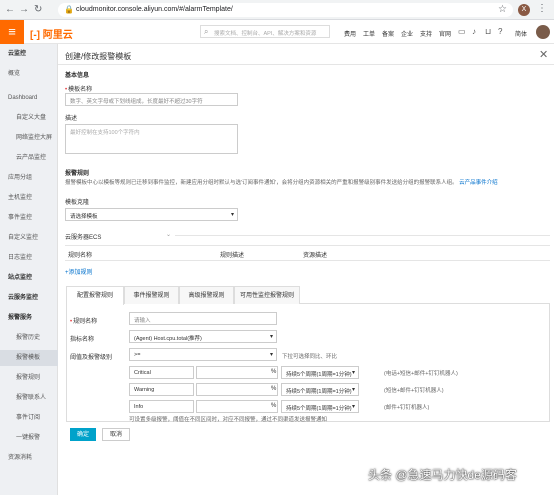  What do you see at coordinates (161, 372) in the screenshot?
I see `level-critical: Critical` at bounding box center [161, 372].